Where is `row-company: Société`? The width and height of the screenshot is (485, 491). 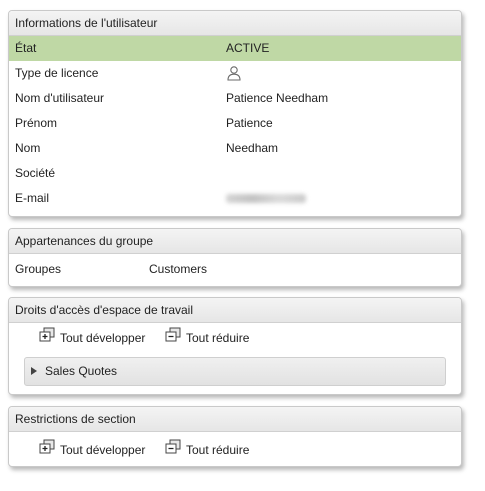
row-company: Société is located at coordinates (235, 173).